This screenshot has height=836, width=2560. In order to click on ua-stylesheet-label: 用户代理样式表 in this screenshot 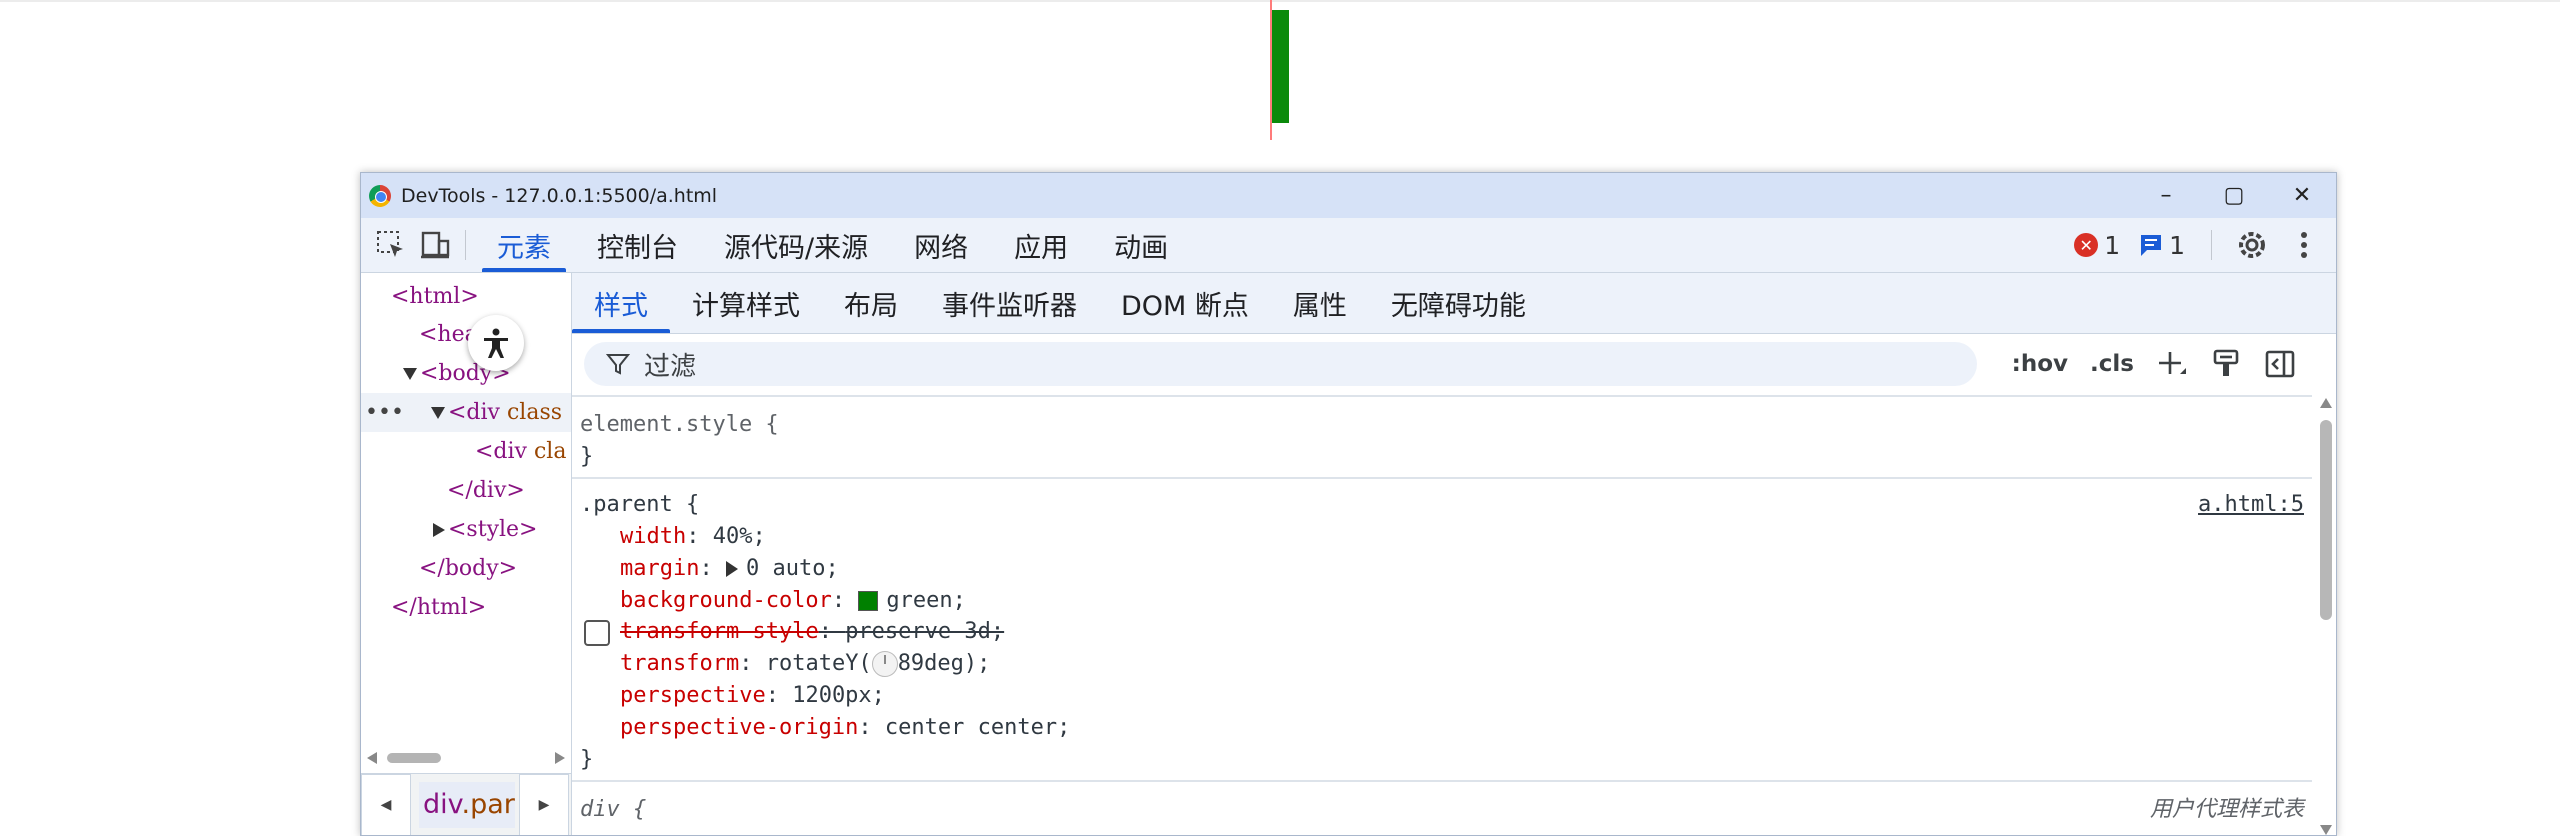, I will do `click(2226, 809)`.